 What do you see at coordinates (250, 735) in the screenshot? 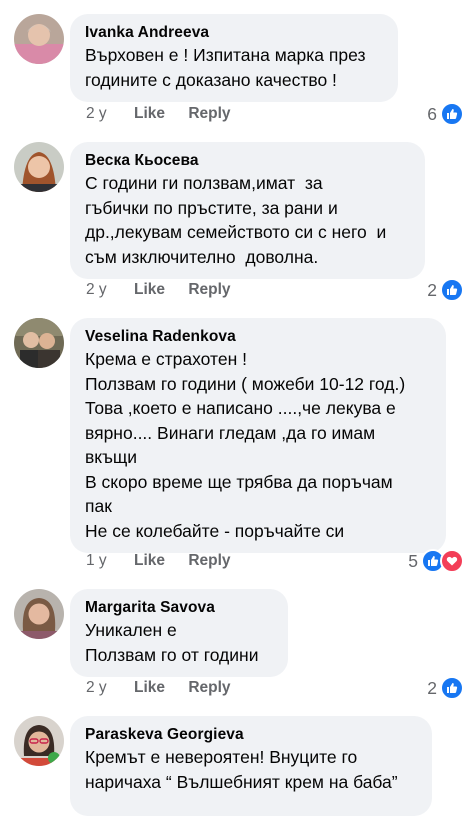
I see `comment-author: Paraskeva Georgieva` at bounding box center [250, 735].